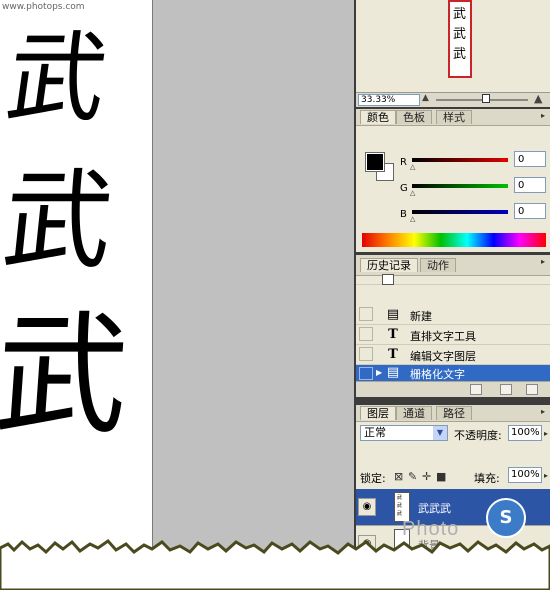 Image resolution: width=550 pixels, height=590 pixels. I want to click on eye-icon: ◉, so click(367, 507).